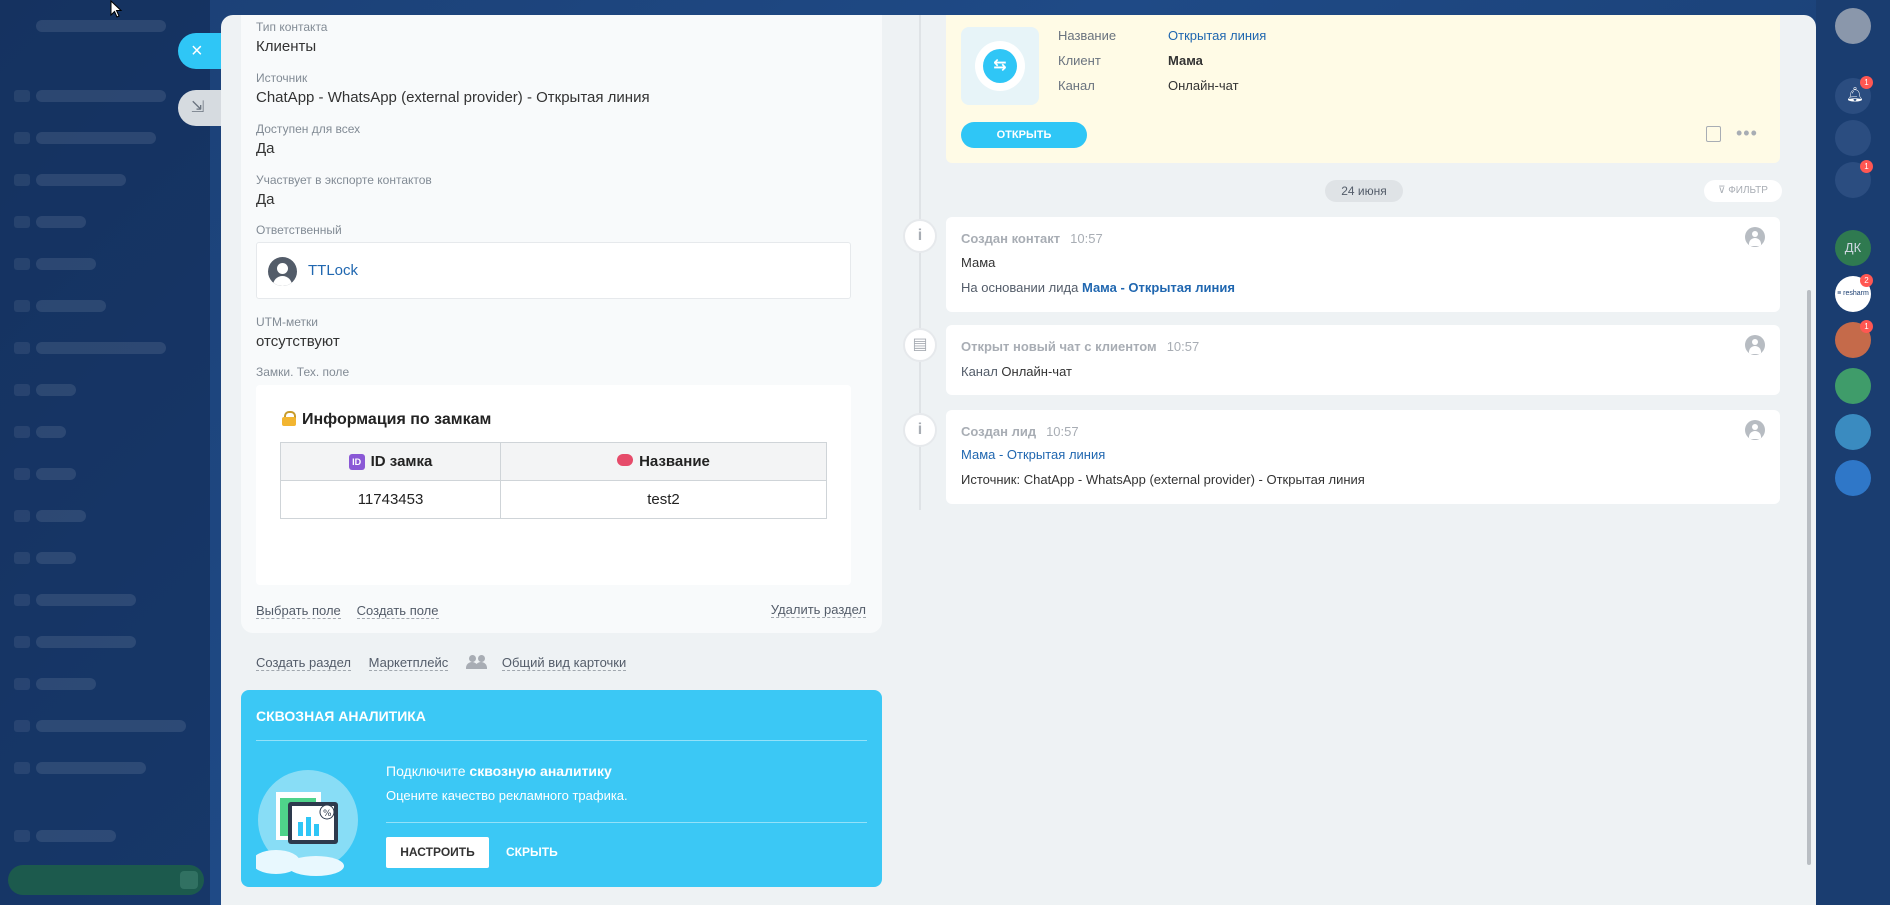  Describe the element at coordinates (298, 332) in the screenshot. I see `field-utm: UTM-метки отсутствуют` at that location.